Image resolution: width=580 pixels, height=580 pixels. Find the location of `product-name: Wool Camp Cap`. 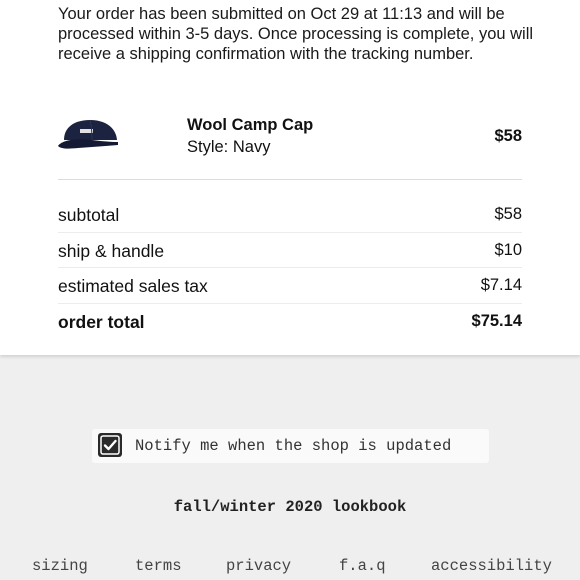

product-name: Wool Camp Cap is located at coordinates (250, 125).